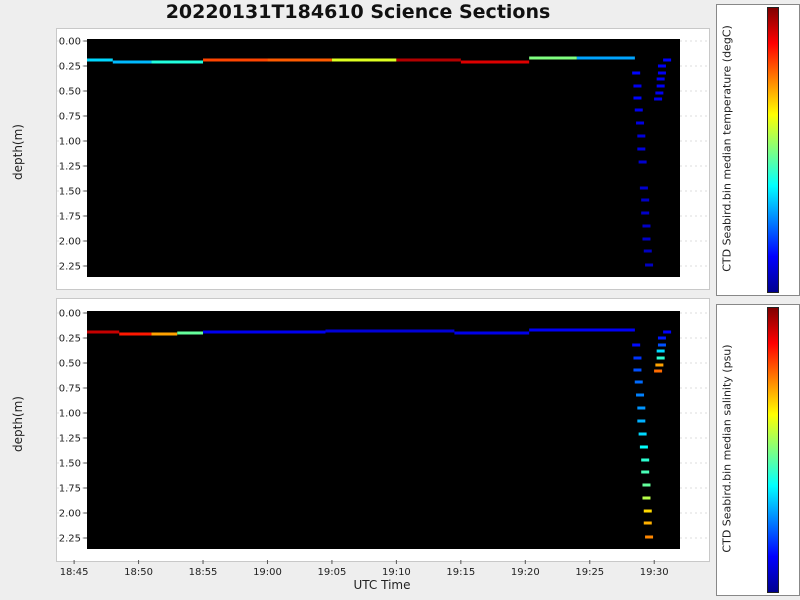 This screenshot has width=800, height=600. Describe the element at coordinates (396, 572) in the screenshot. I see `x-tick-label: 19:10` at that location.